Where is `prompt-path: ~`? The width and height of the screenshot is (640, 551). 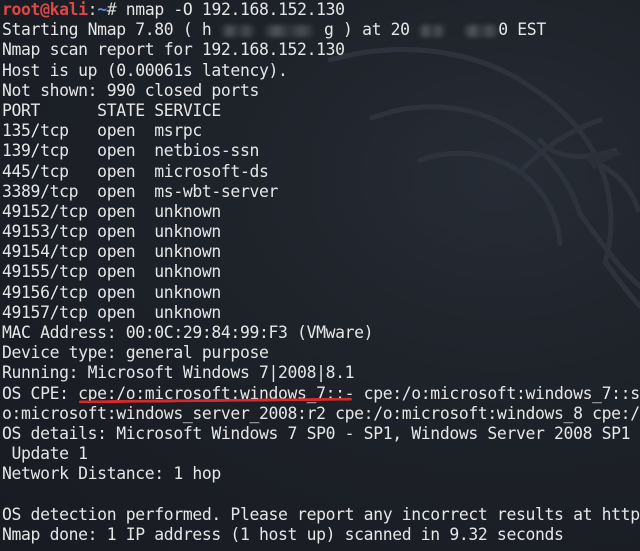
prompt-path: ~ is located at coordinates (102, 9).